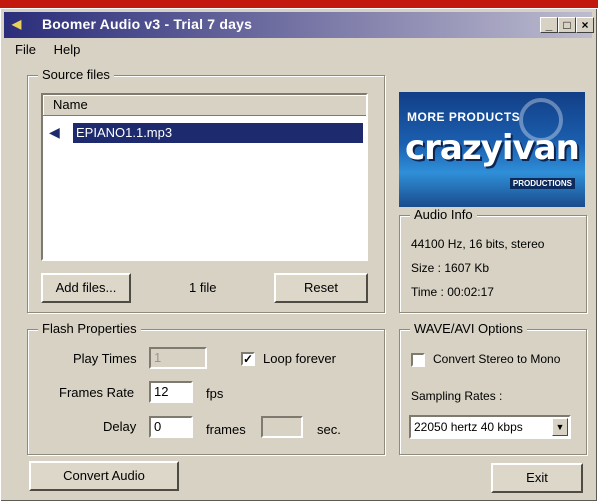 The height and width of the screenshot is (502, 598). Describe the element at coordinates (549, 25) in the screenshot. I see `minimize-button: _` at that location.